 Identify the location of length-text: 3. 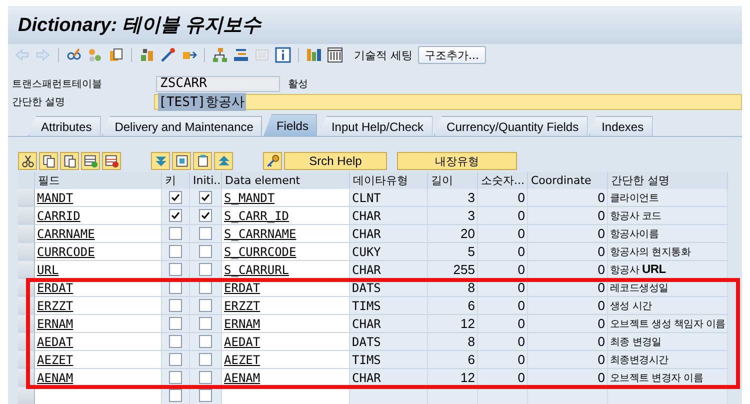
(471, 215).